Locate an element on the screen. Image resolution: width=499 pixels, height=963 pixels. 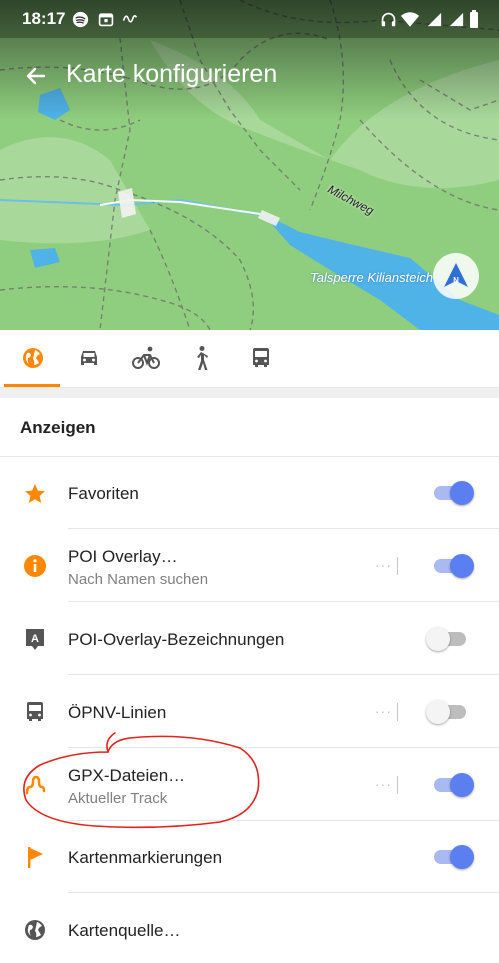
toggle-map-markers is located at coordinates (450, 857).